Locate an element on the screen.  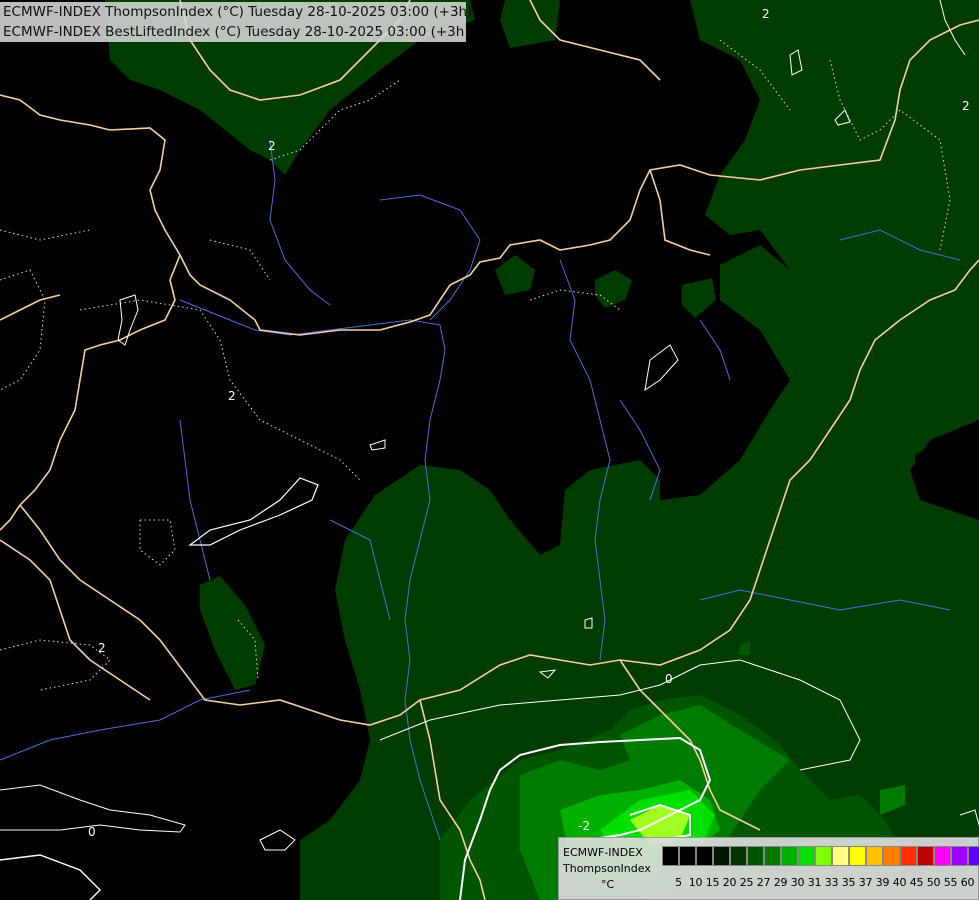
contour-label-0-southwest: 0 is located at coordinates (92, 832).